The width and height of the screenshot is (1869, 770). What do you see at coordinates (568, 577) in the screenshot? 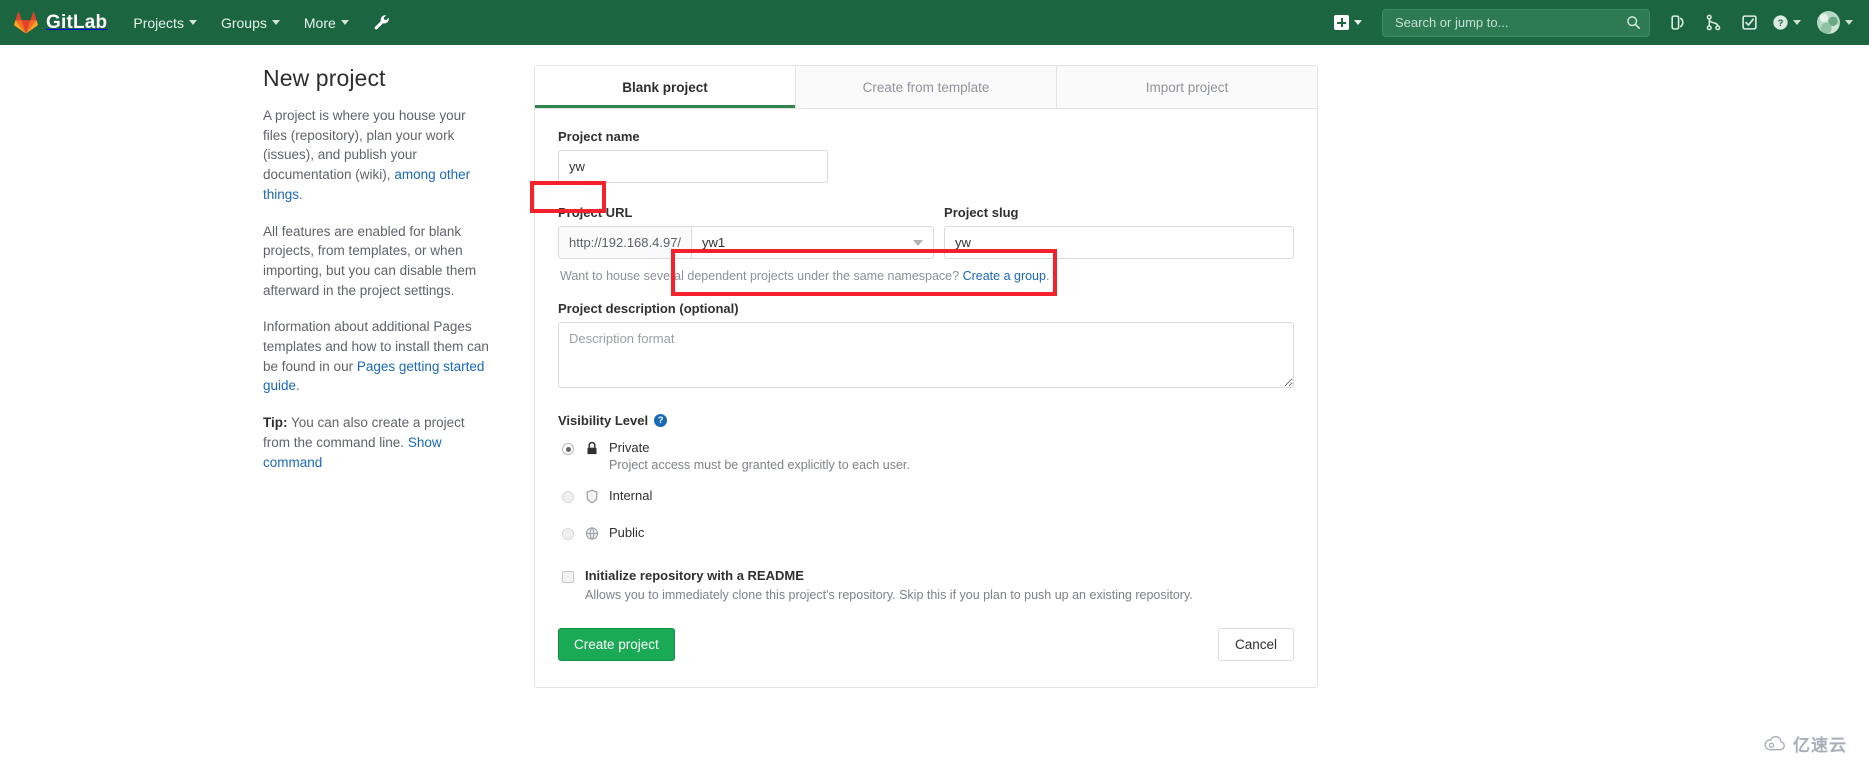
I see `initialize-readme-checkbox` at bounding box center [568, 577].